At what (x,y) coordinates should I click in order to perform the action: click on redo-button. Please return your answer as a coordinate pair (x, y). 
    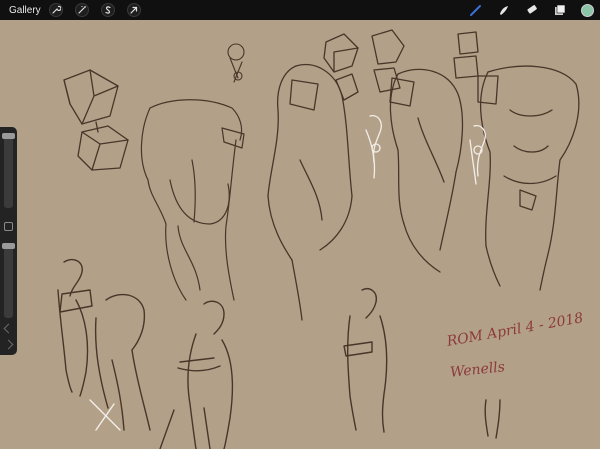
    Looking at the image, I should click on (8, 344).